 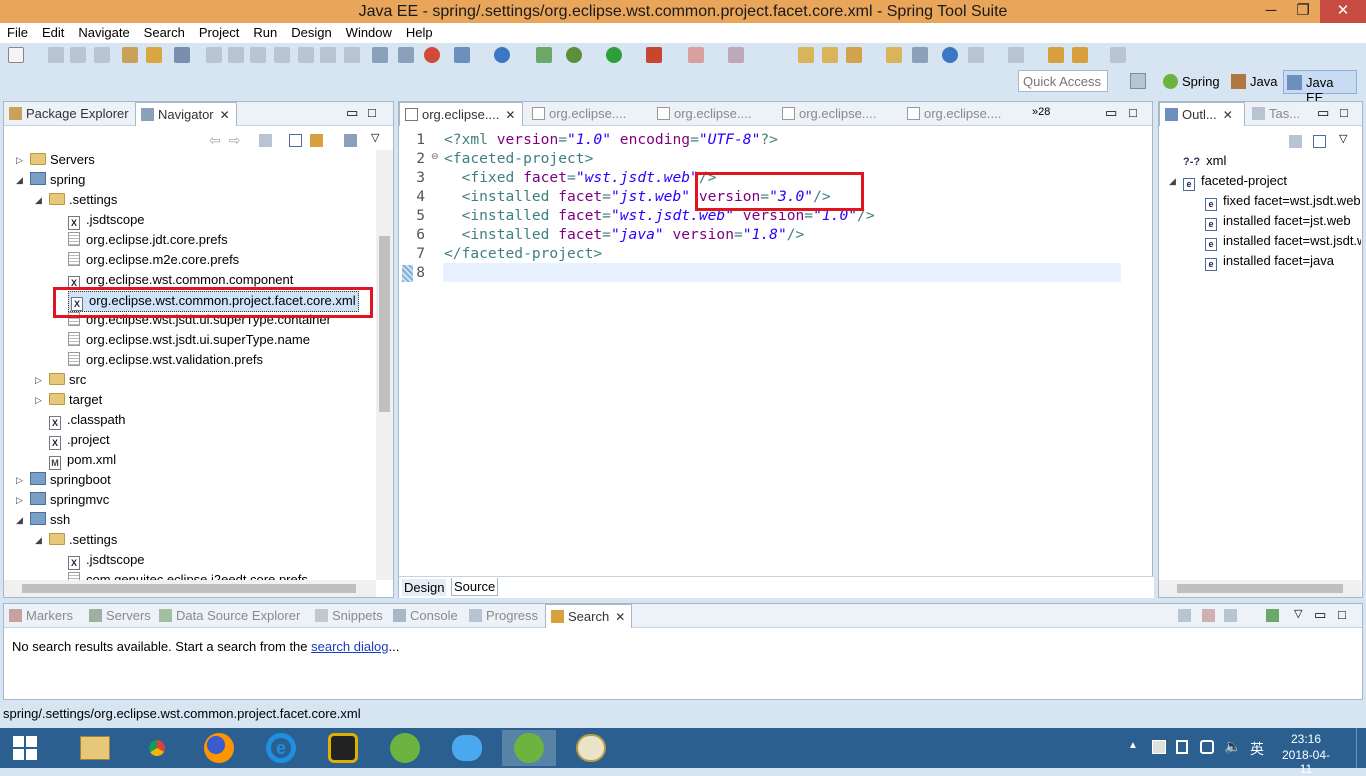 What do you see at coordinates (504, 616) in the screenshot?
I see `tab-progress: Progress` at bounding box center [504, 616].